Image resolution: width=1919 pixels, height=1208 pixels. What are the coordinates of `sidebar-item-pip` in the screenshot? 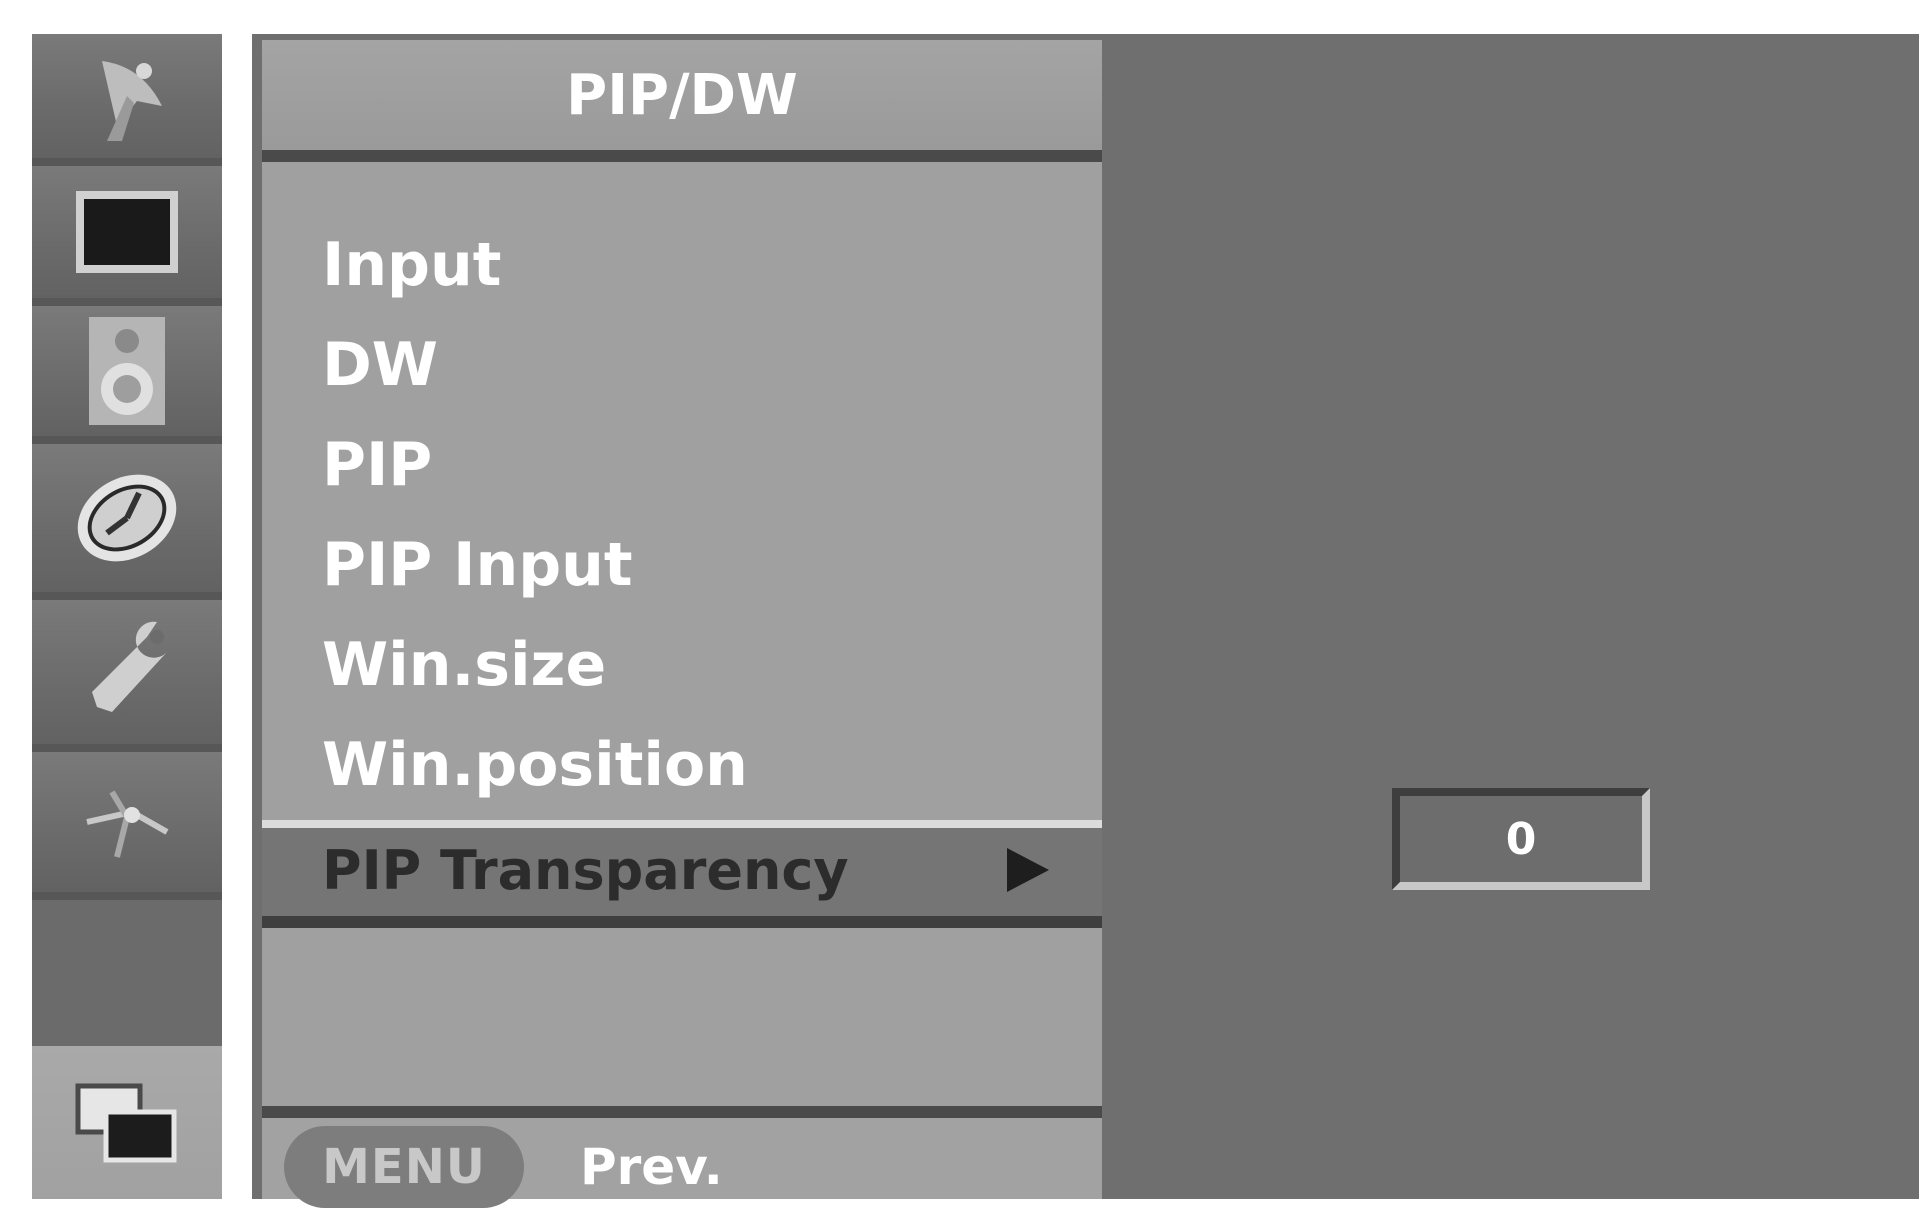 It's located at (127, 1122).